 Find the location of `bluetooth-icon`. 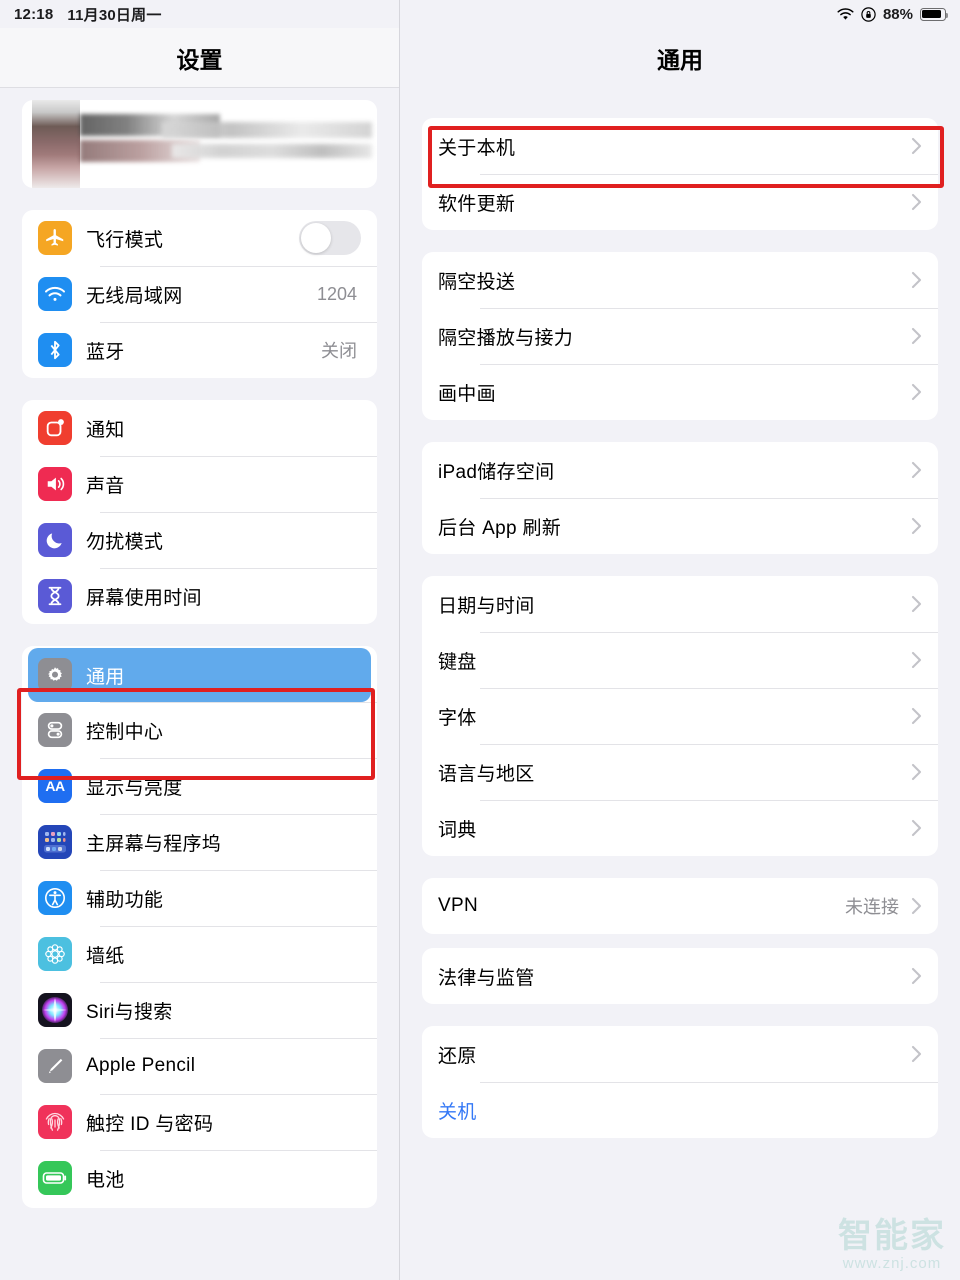

bluetooth-icon is located at coordinates (55, 350).